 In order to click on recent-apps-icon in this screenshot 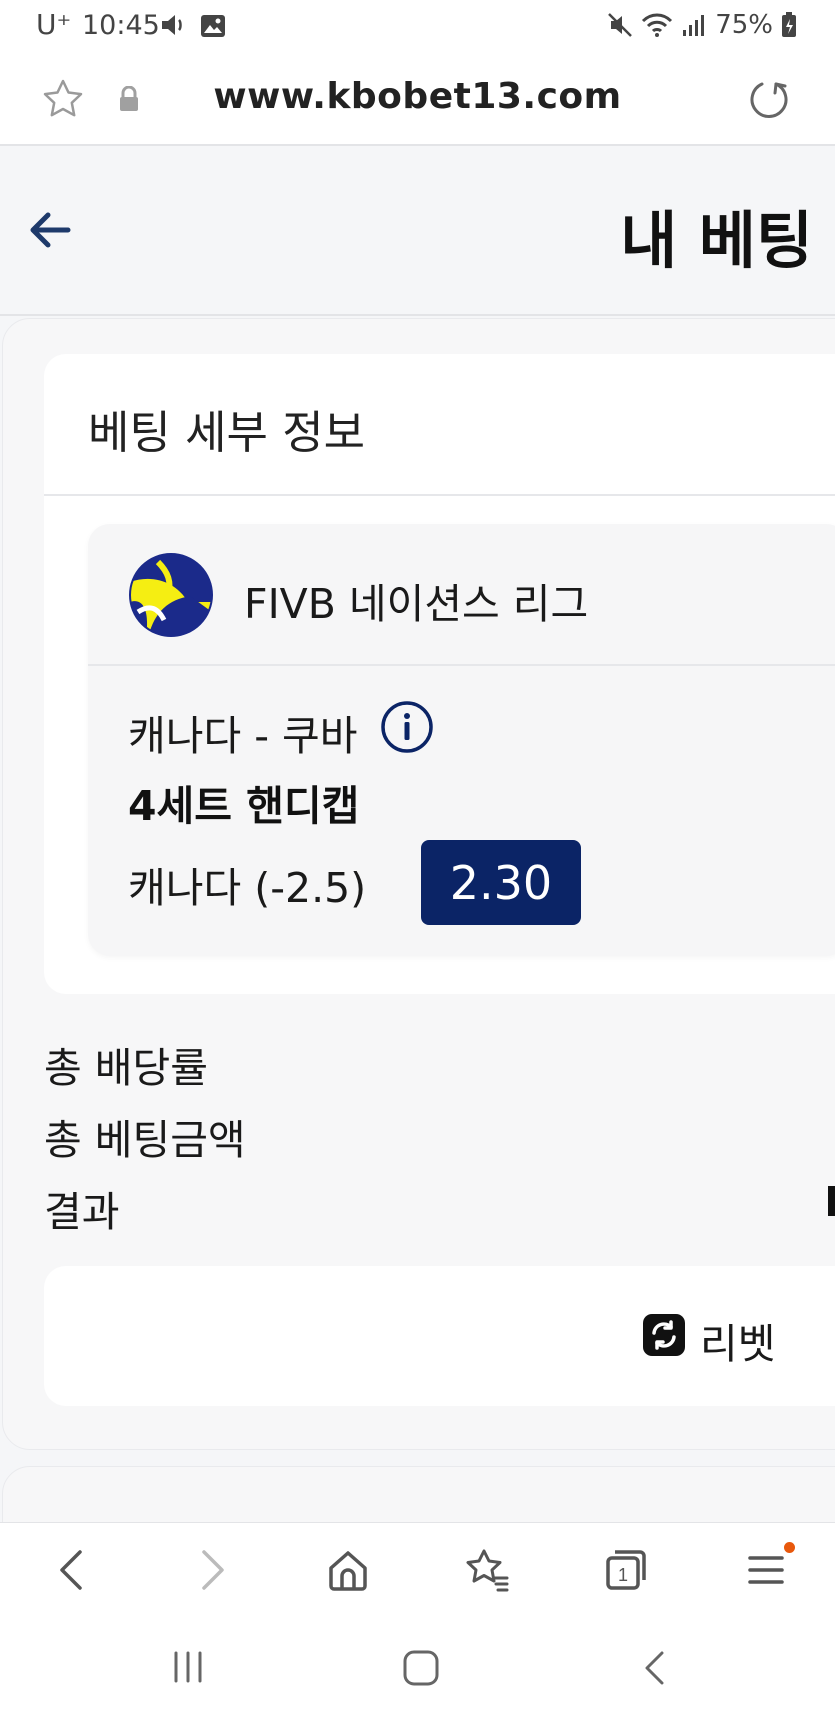, I will do `click(188, 1667)`.